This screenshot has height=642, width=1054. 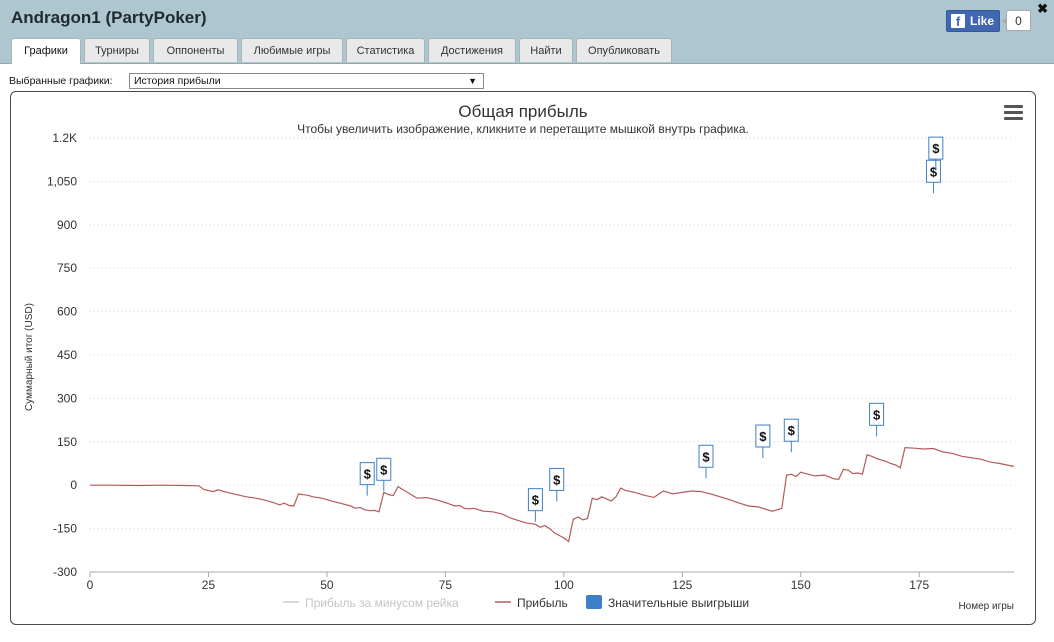 I want to click on tab-statistics: Статистика, so click(x=385, y=50).